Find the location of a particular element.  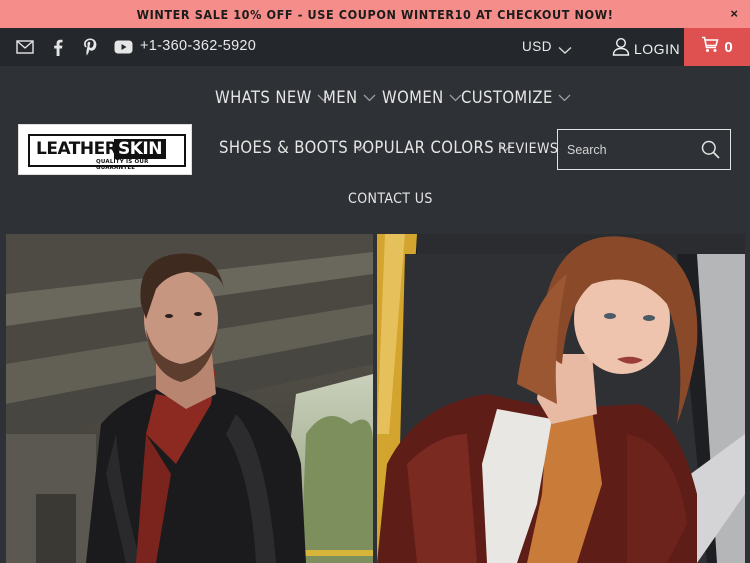

logo-word-skin: SKIN is located at coordinates (140, 149).